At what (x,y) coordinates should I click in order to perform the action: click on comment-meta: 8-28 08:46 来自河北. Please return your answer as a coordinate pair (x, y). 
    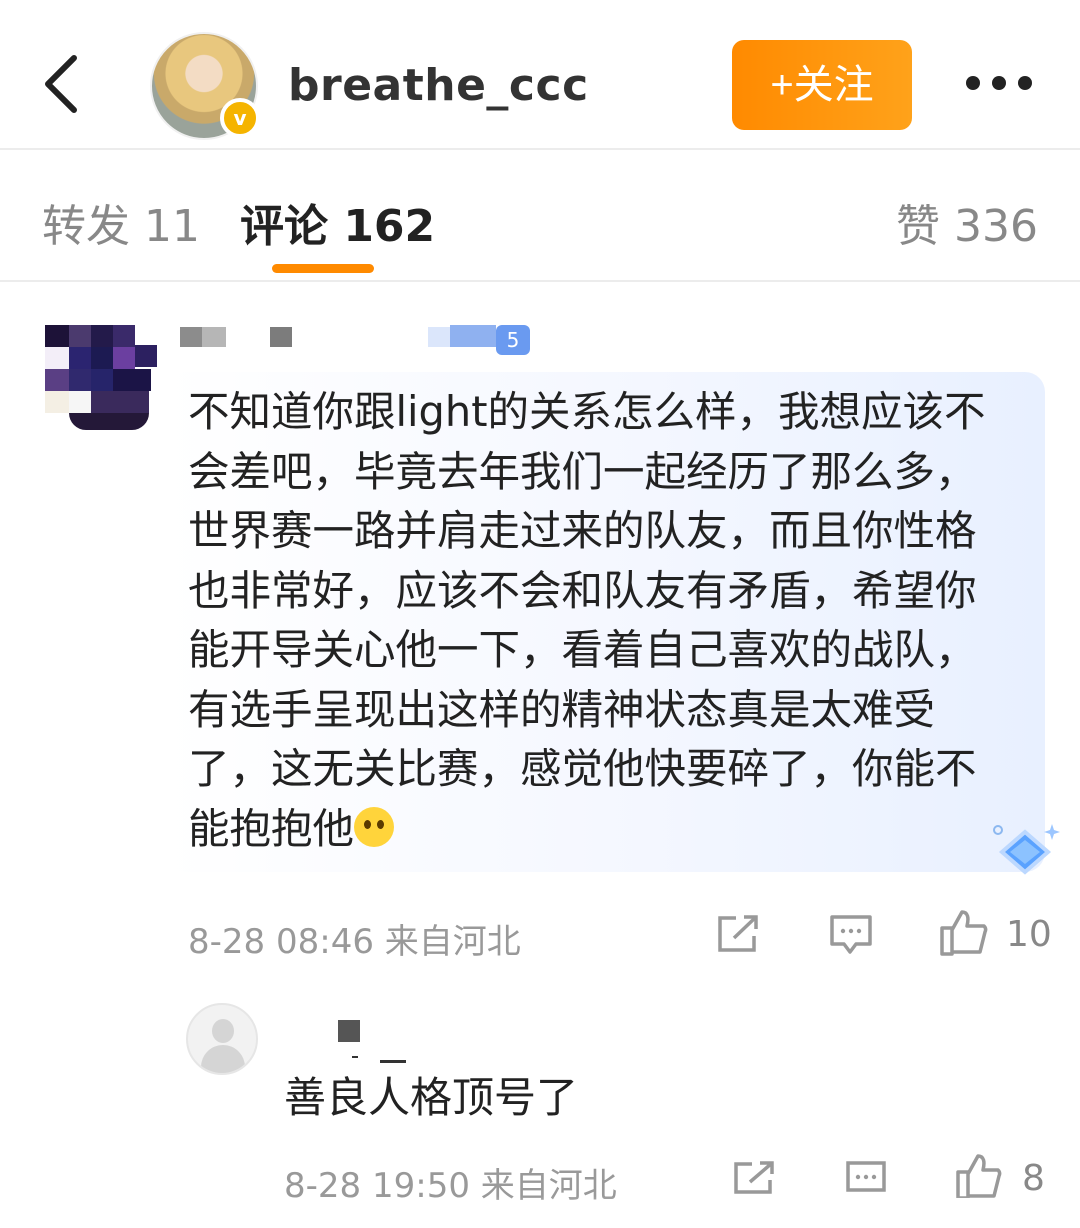
    Looking at the image, I should click on (354, 942).